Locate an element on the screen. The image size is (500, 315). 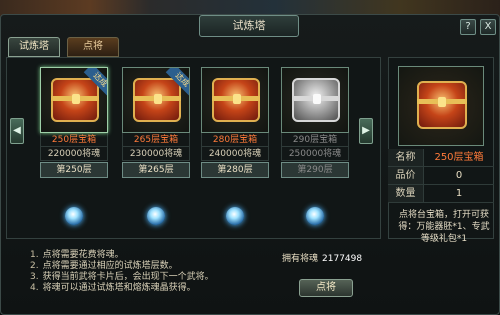
chest-name: 290层宝箱 is located at coordinates (315, 140).